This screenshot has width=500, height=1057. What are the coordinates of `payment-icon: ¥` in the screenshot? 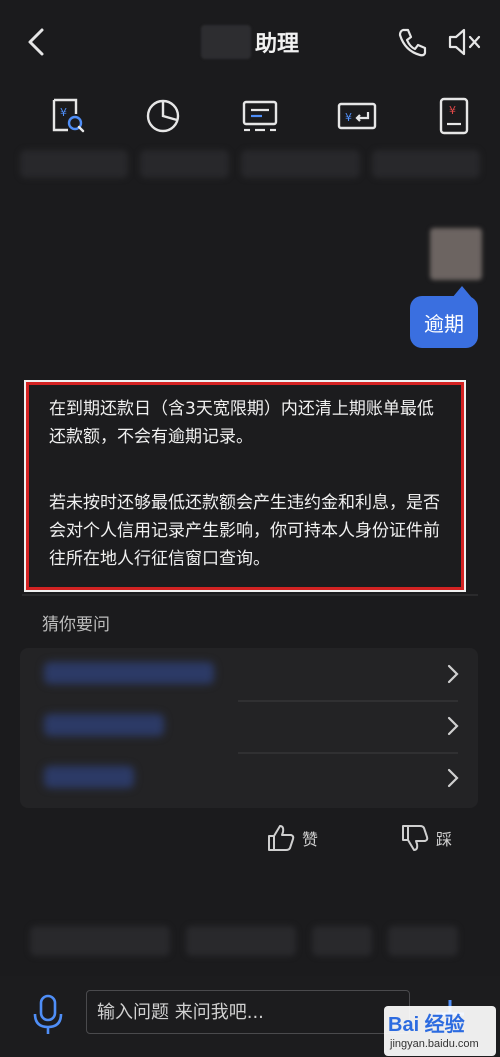 It's located at (454, 116).